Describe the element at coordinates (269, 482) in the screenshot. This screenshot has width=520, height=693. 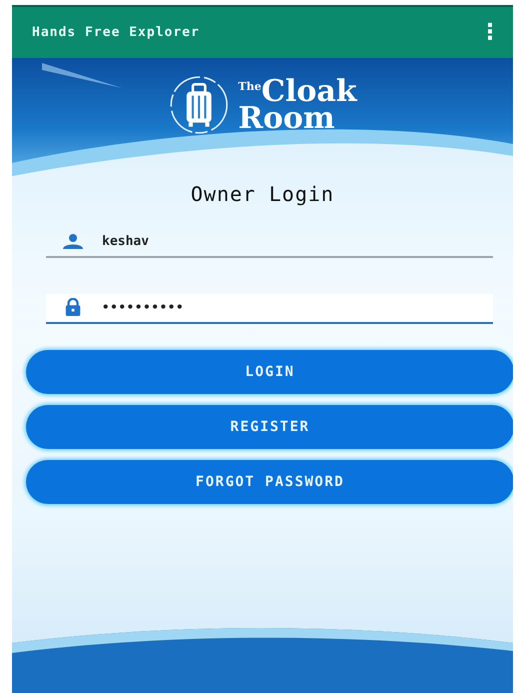
I see `action-button: FORGOT PASSWORD` at that location.